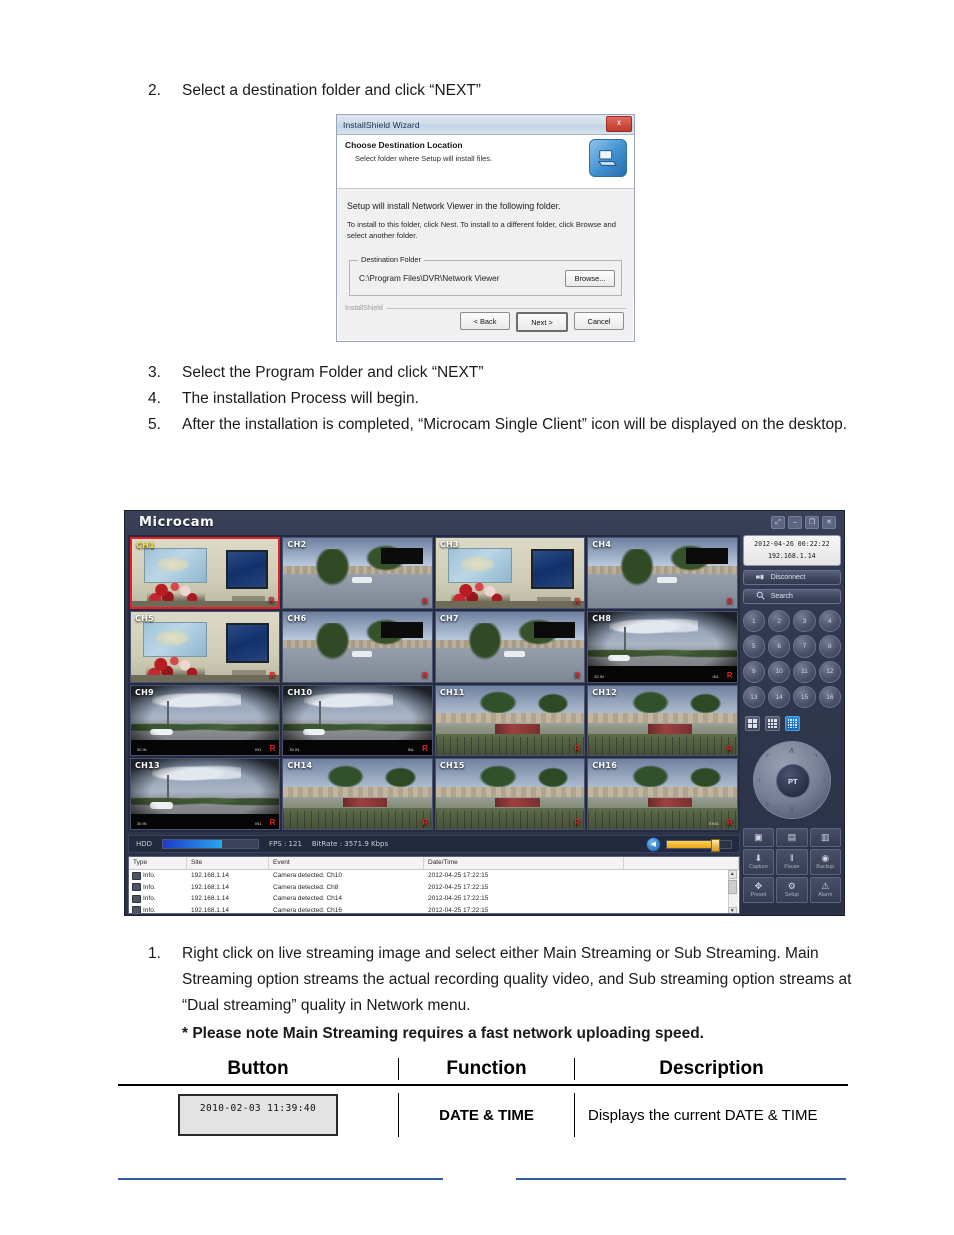  Describe the element at coordinates (758, 890) in the screenshot. I see `preset-button: ✥ Preset` at that location.